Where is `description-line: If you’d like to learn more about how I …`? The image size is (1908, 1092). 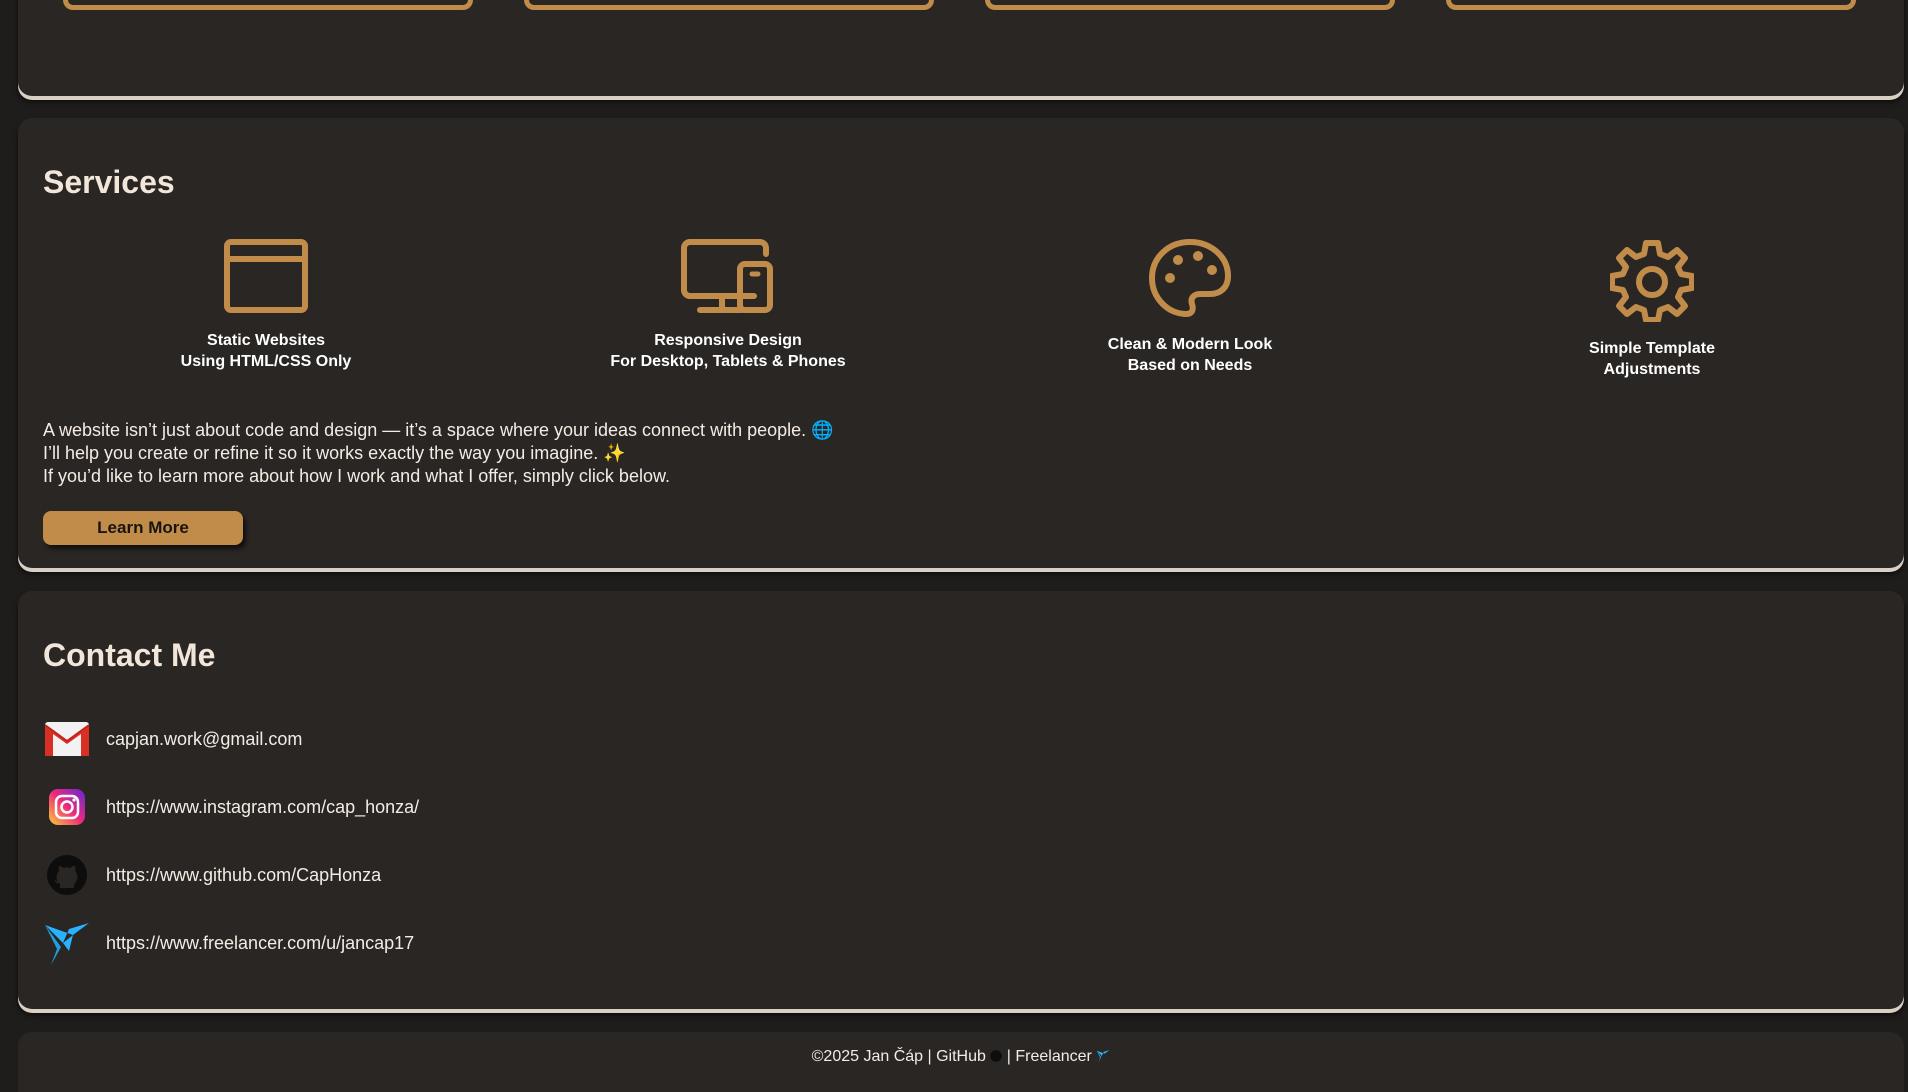 description-line: If you’d like to learn more about how I … is located at coordinates (356, 476).